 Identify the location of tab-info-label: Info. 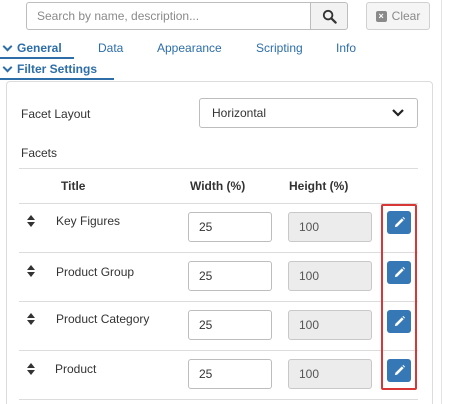
(346, 48).